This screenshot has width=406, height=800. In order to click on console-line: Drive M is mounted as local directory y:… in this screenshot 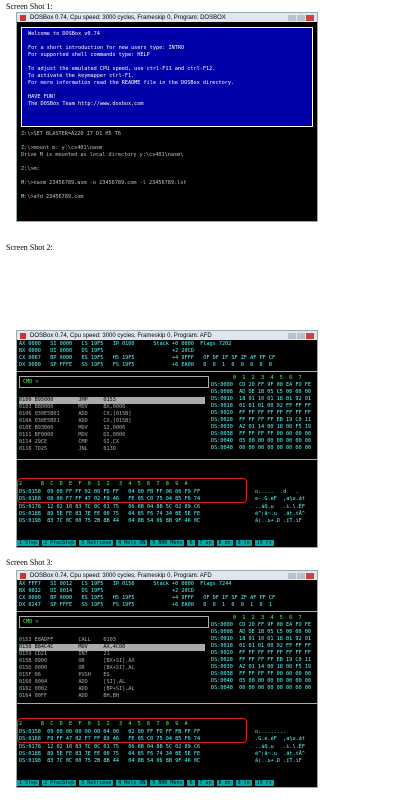, I will do `click(102, 155)`.